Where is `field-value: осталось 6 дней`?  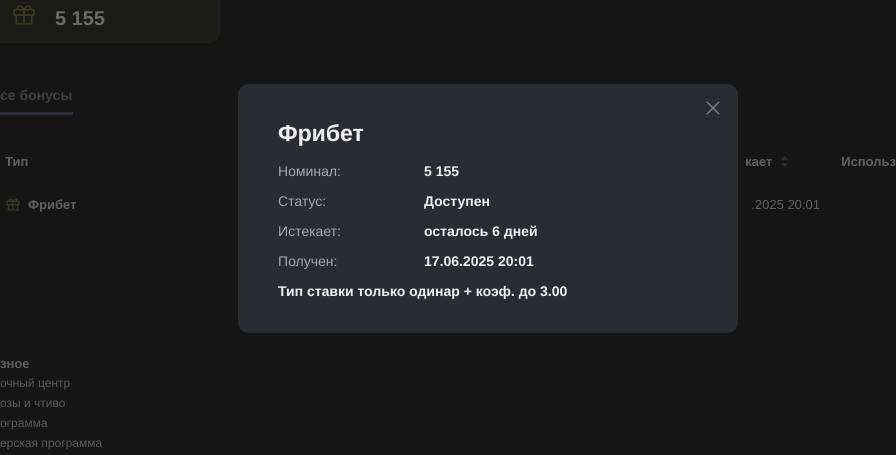 field-value: осталось 6 дней is located at coordinates (481, 232).